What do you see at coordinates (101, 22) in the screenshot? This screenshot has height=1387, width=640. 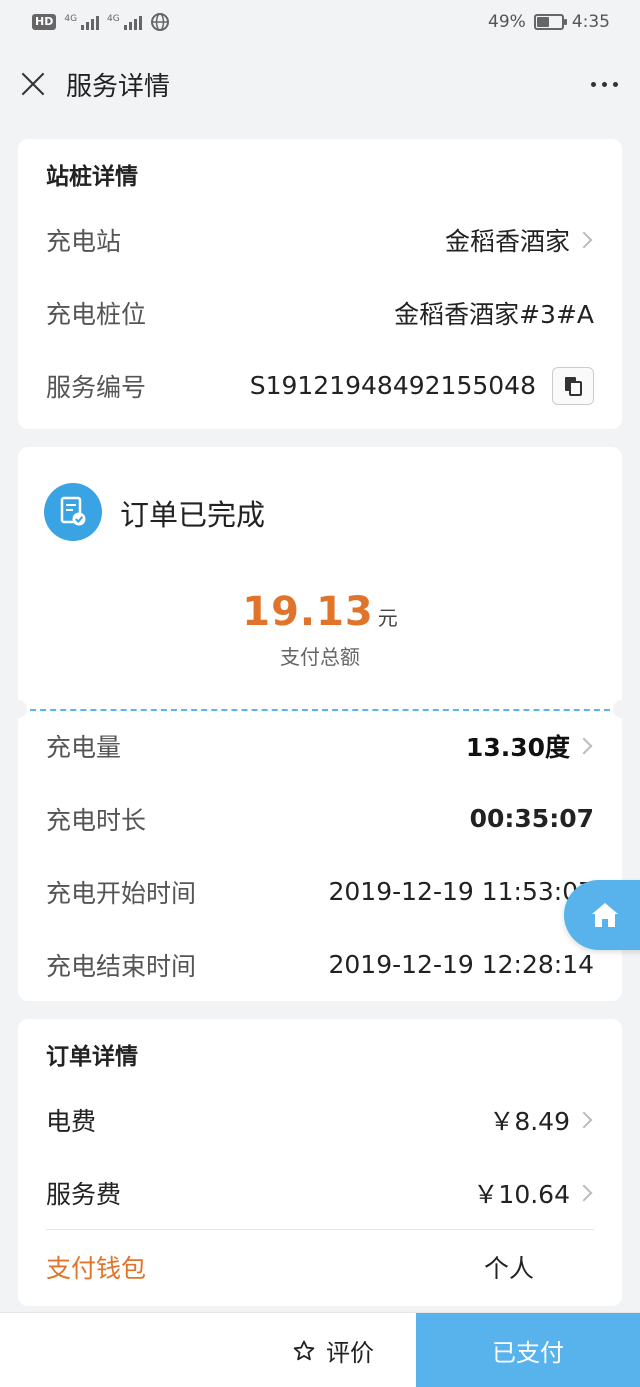 I see `status-bar-left: HD 4G 4G` at bounding box center [101, 22].